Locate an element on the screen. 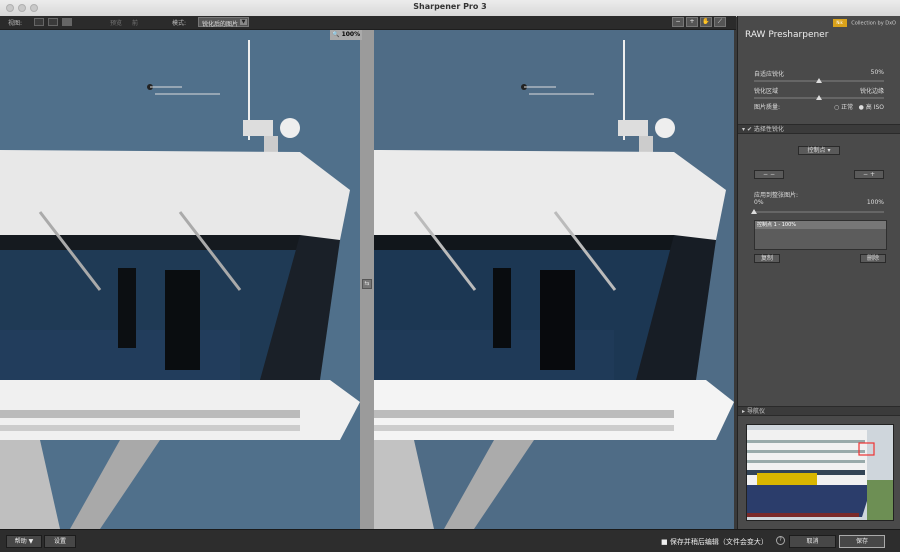  high-iso-radio: ● 高 ISO is located at coordinates (871, 106).